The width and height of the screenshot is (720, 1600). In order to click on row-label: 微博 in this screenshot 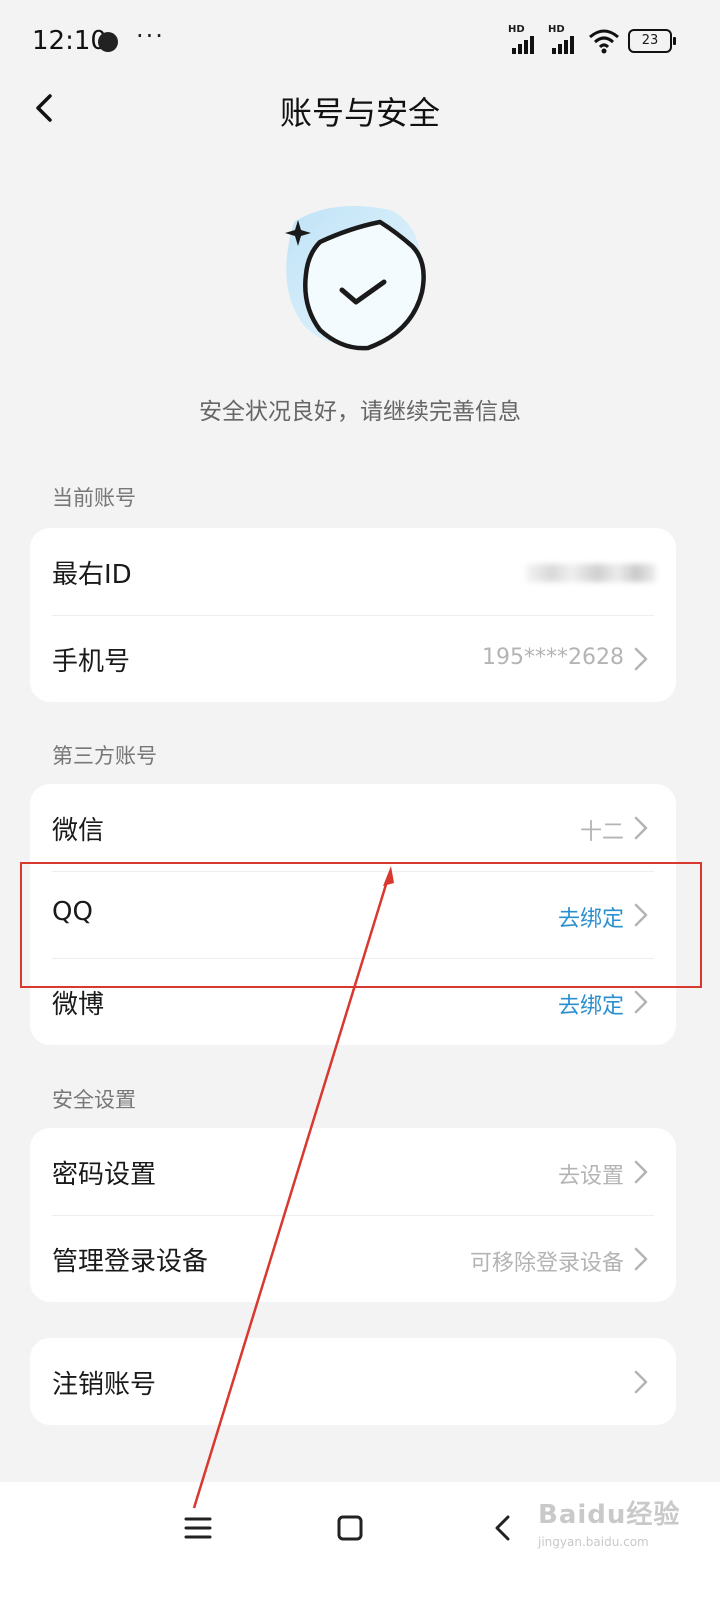, I will do `click(78, 1005)`.